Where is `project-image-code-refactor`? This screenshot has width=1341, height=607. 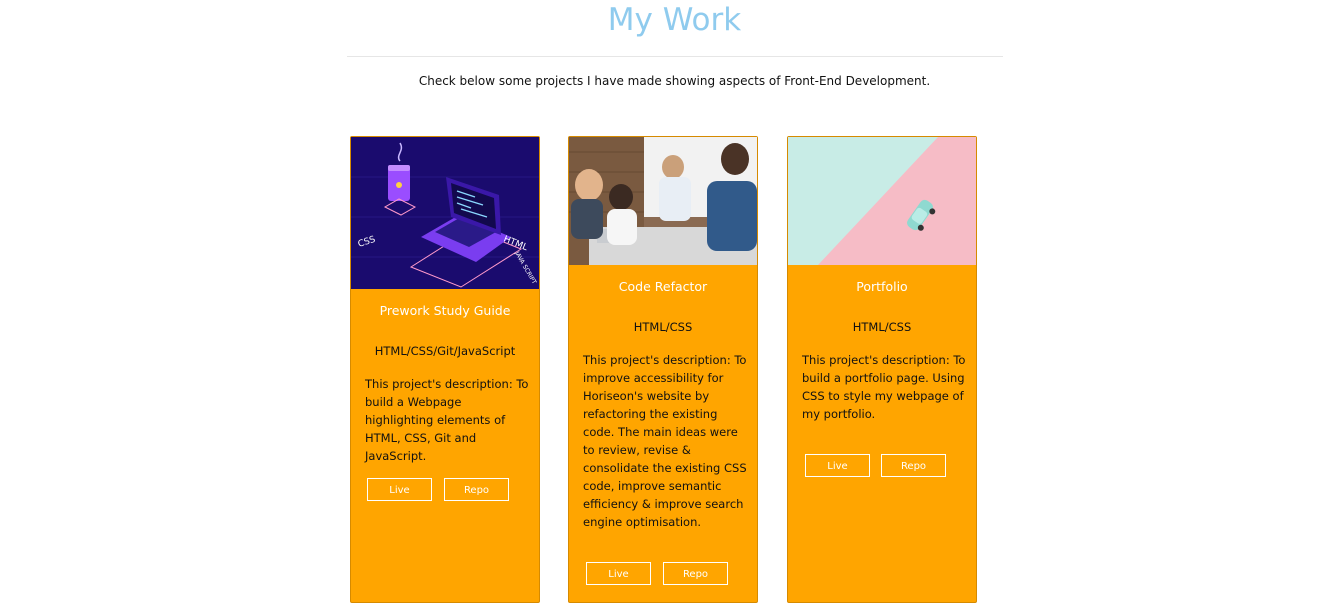
project-image-code-refactor is located at coordinates (663, 201).